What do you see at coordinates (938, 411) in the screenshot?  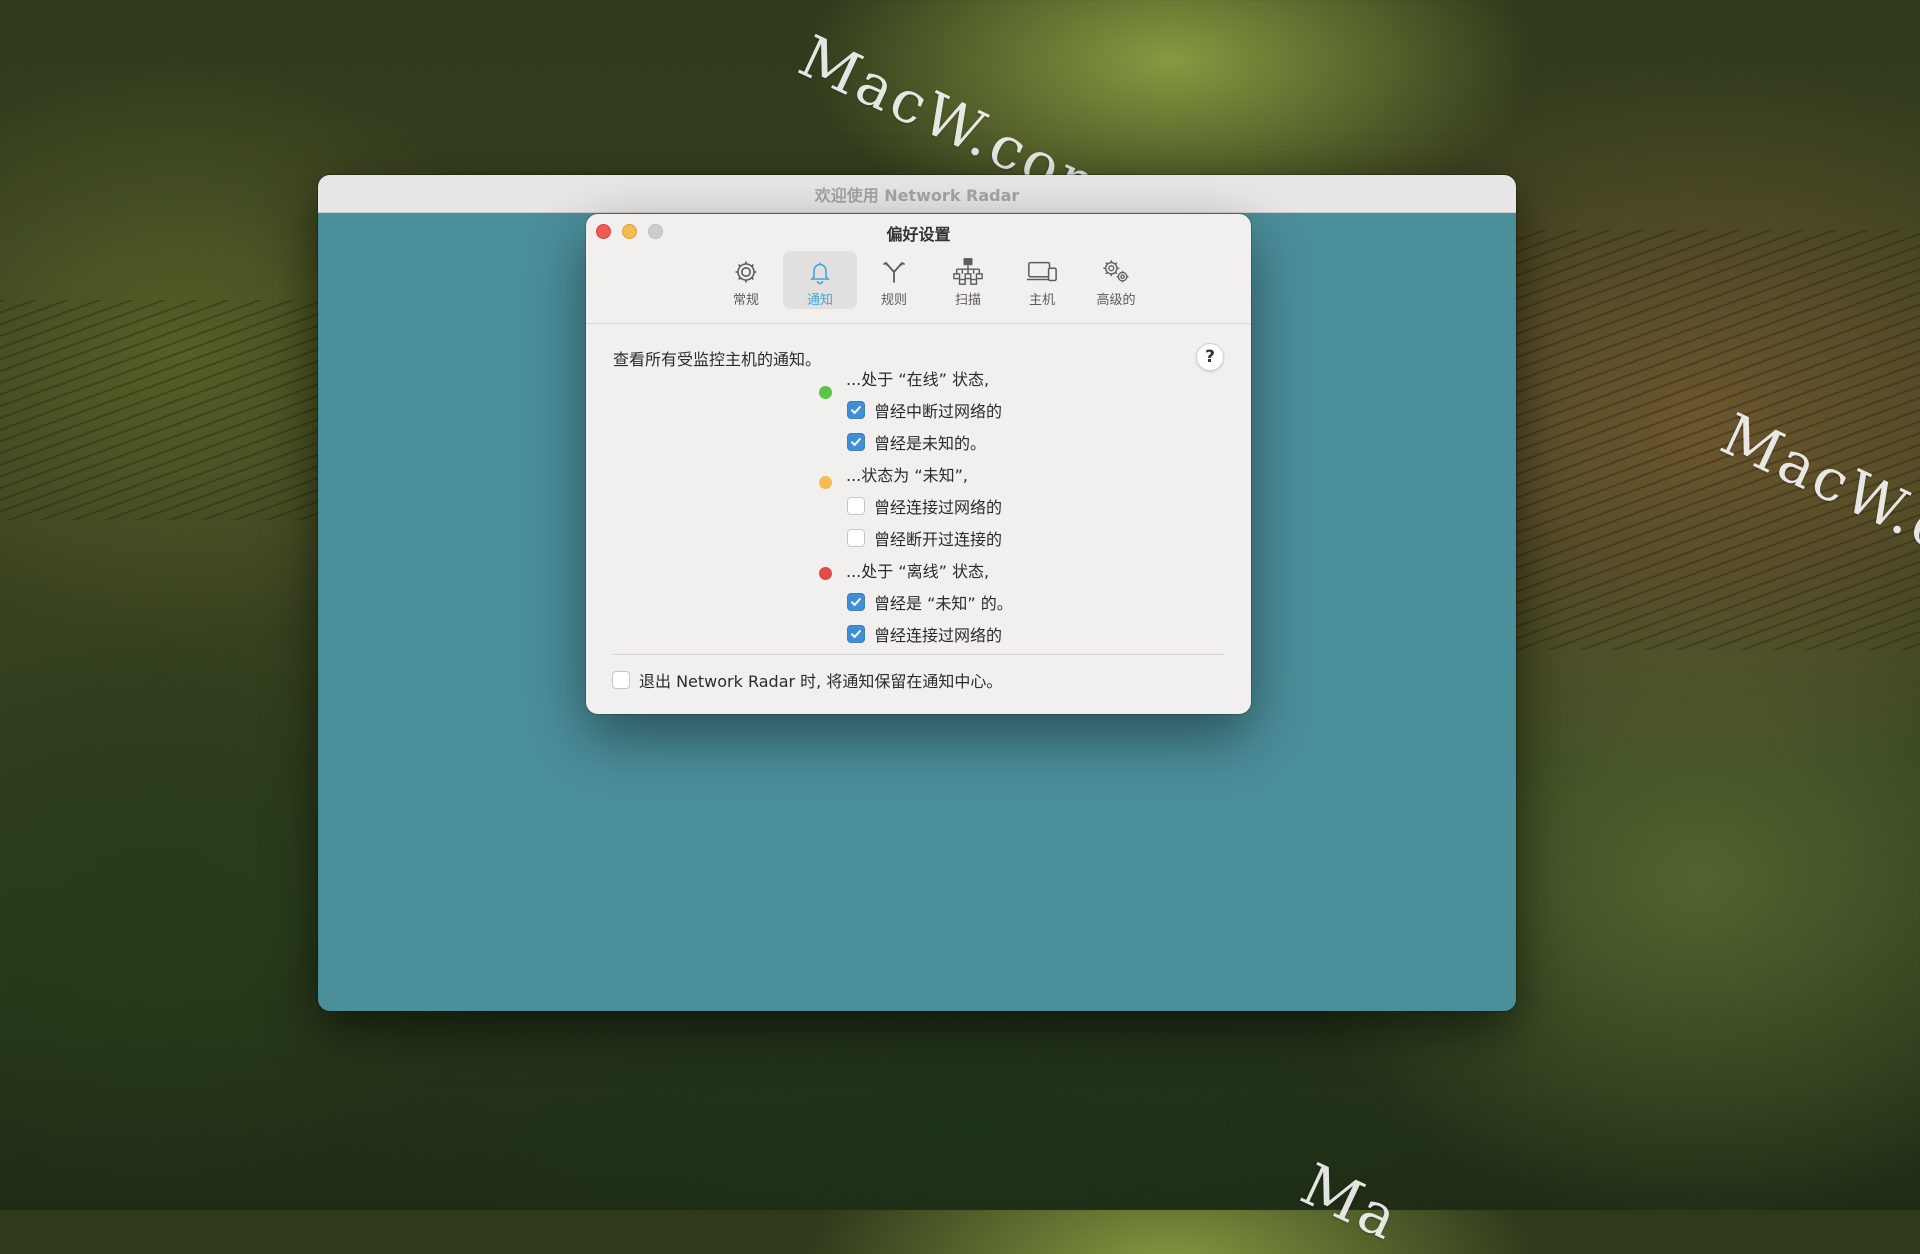 I see `option-label: 曾经中断过网络的` at bounding box center [938, 411].